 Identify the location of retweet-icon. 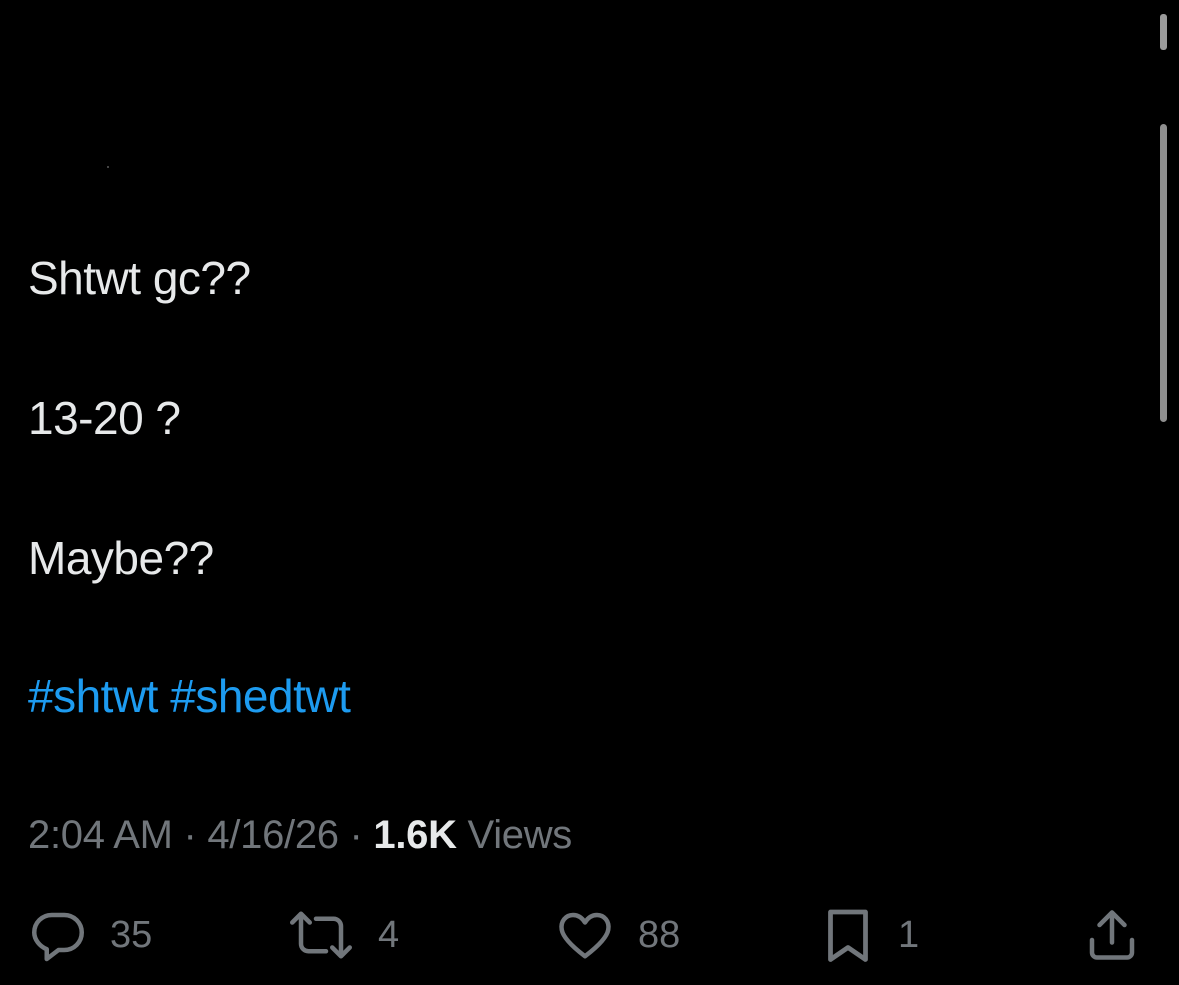
(321, 935).